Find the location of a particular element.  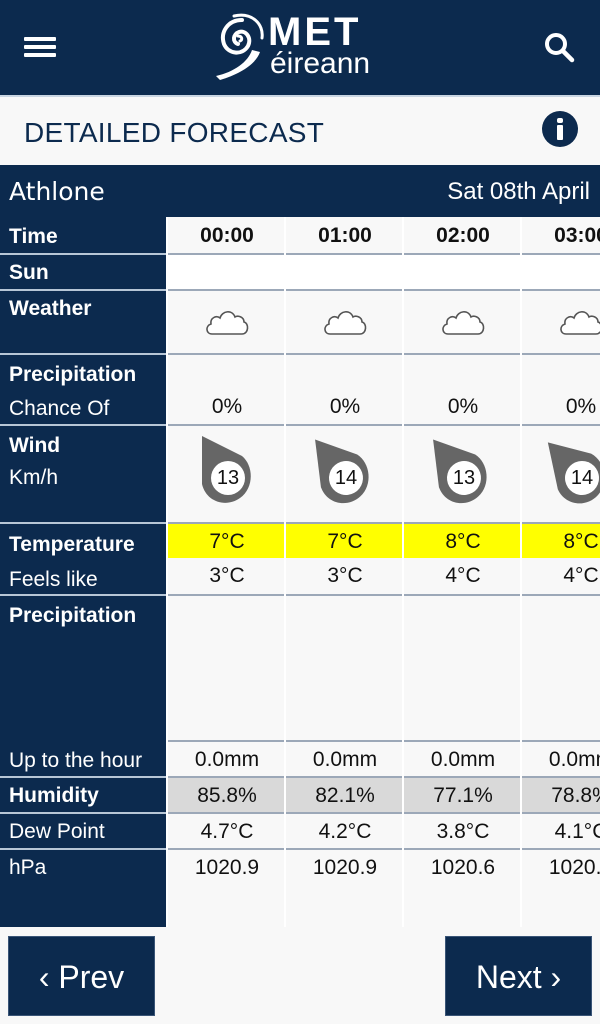

label-sun-text: Sun is located at coordinates (29, 272).